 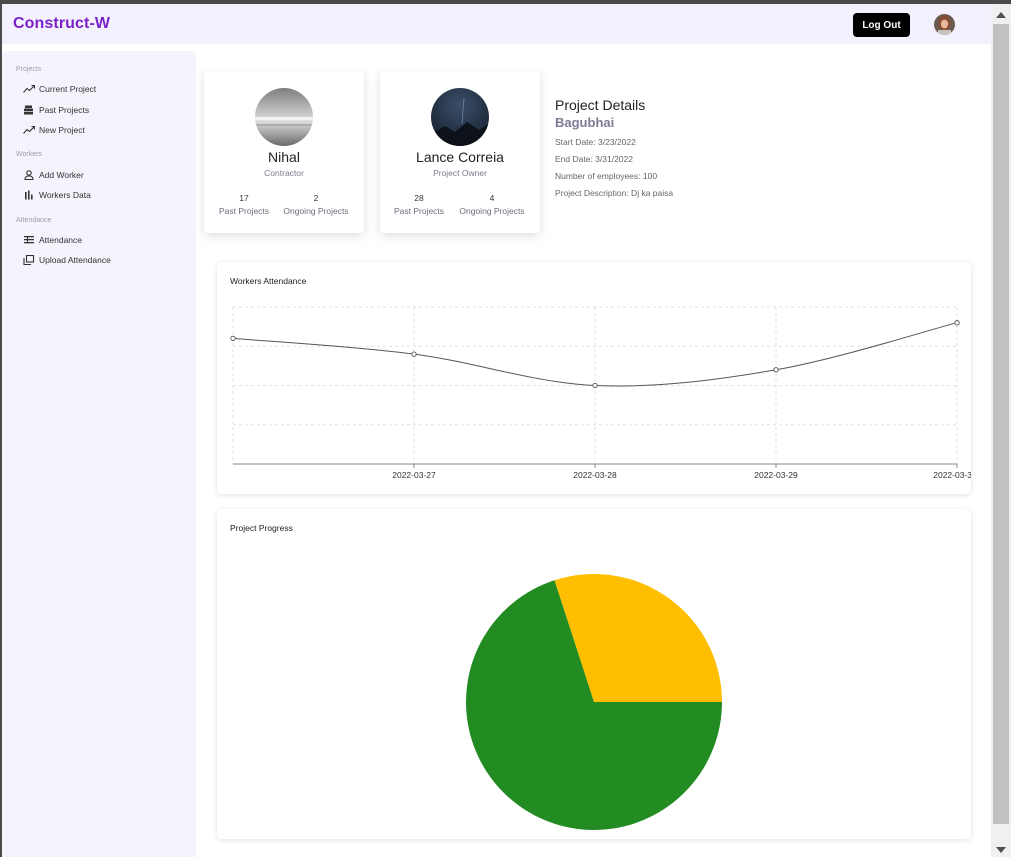 I want to click on profile-role: Contractor, so click(x=284, y=173).